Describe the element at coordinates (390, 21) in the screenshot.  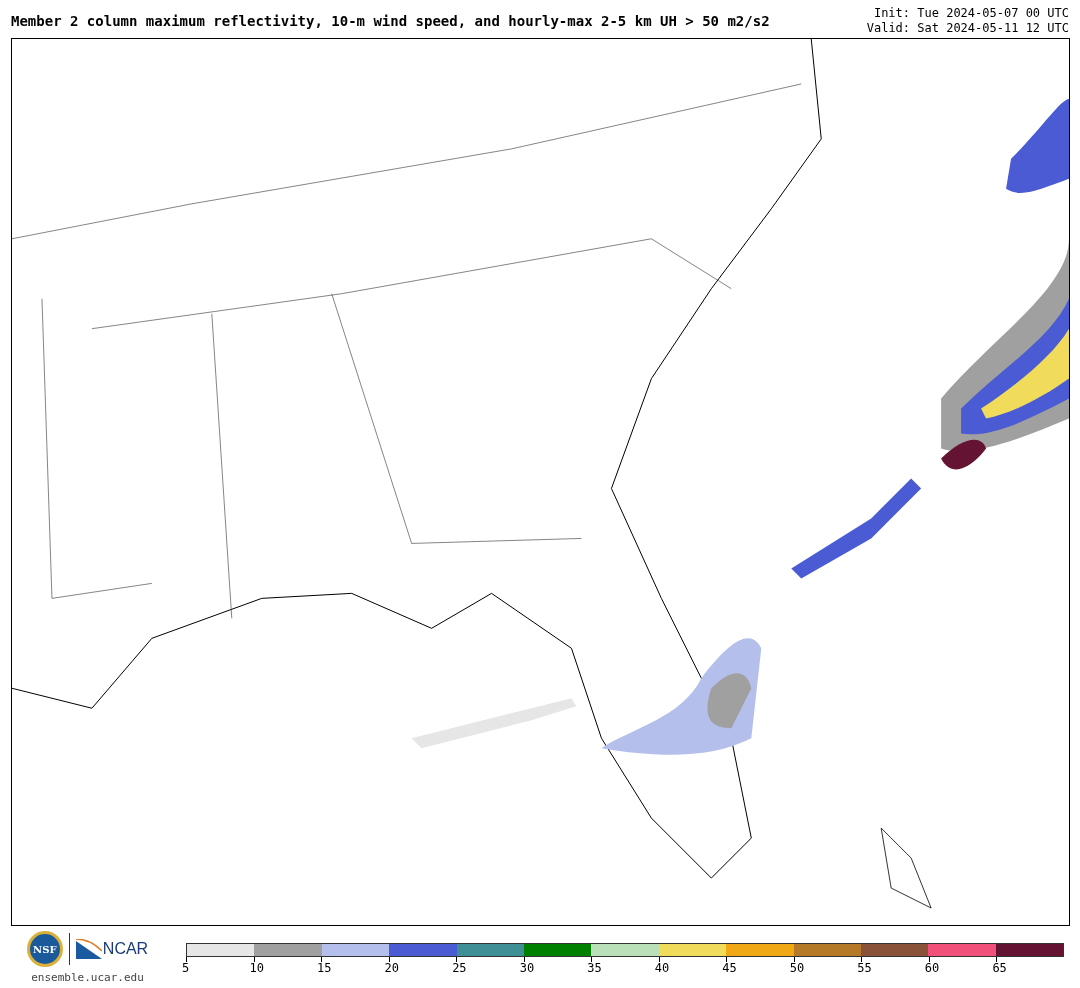
I see `plot-title: Member 2 column maximum reflectivity, 10-m wind speed, and hourly-max 2-5 km UH > 50 m2/s2` at that location.